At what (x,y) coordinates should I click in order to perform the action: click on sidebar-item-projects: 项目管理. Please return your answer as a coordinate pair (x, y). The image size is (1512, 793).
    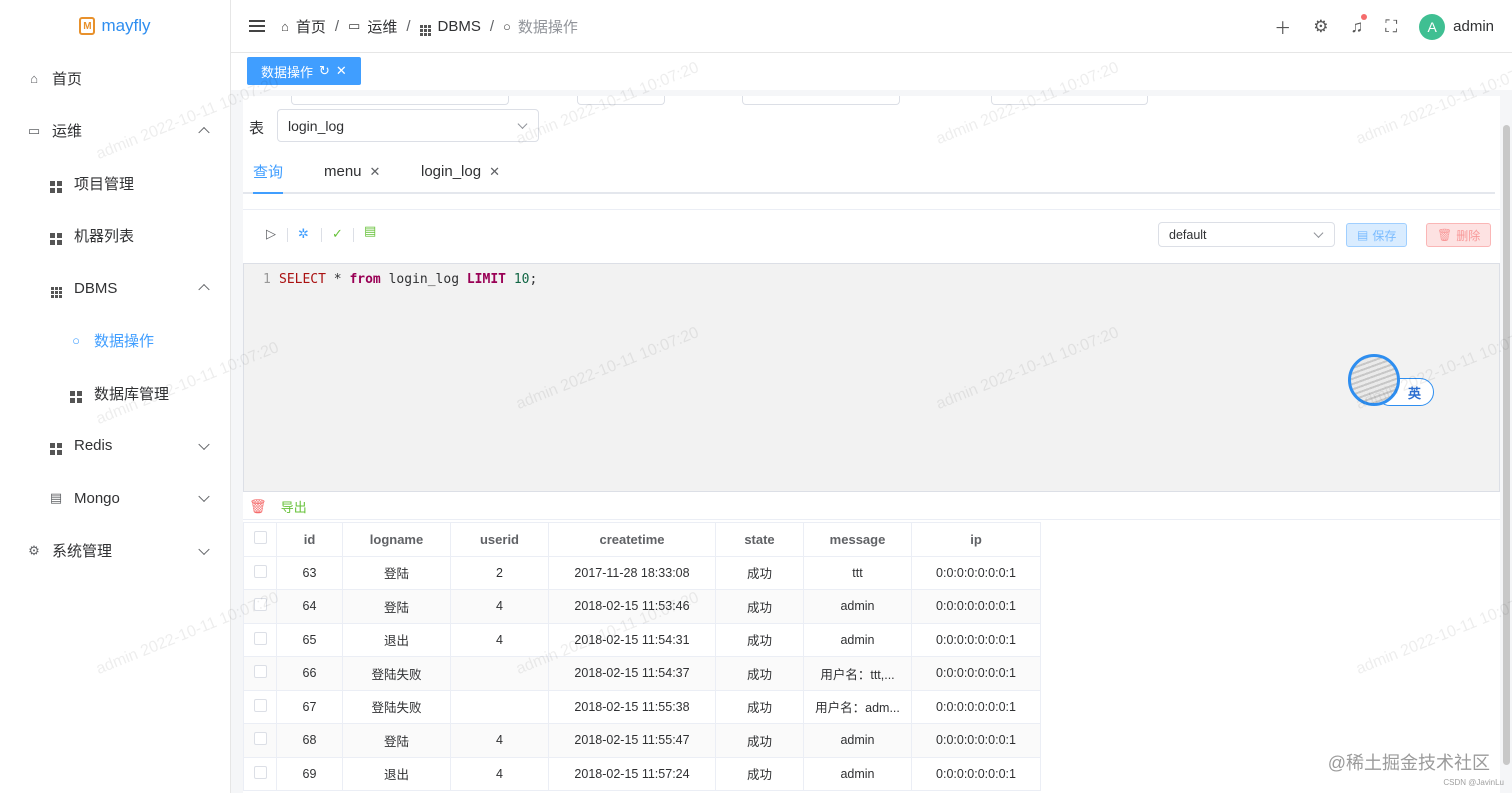
    Looking at the image, I should click on (115, 183).